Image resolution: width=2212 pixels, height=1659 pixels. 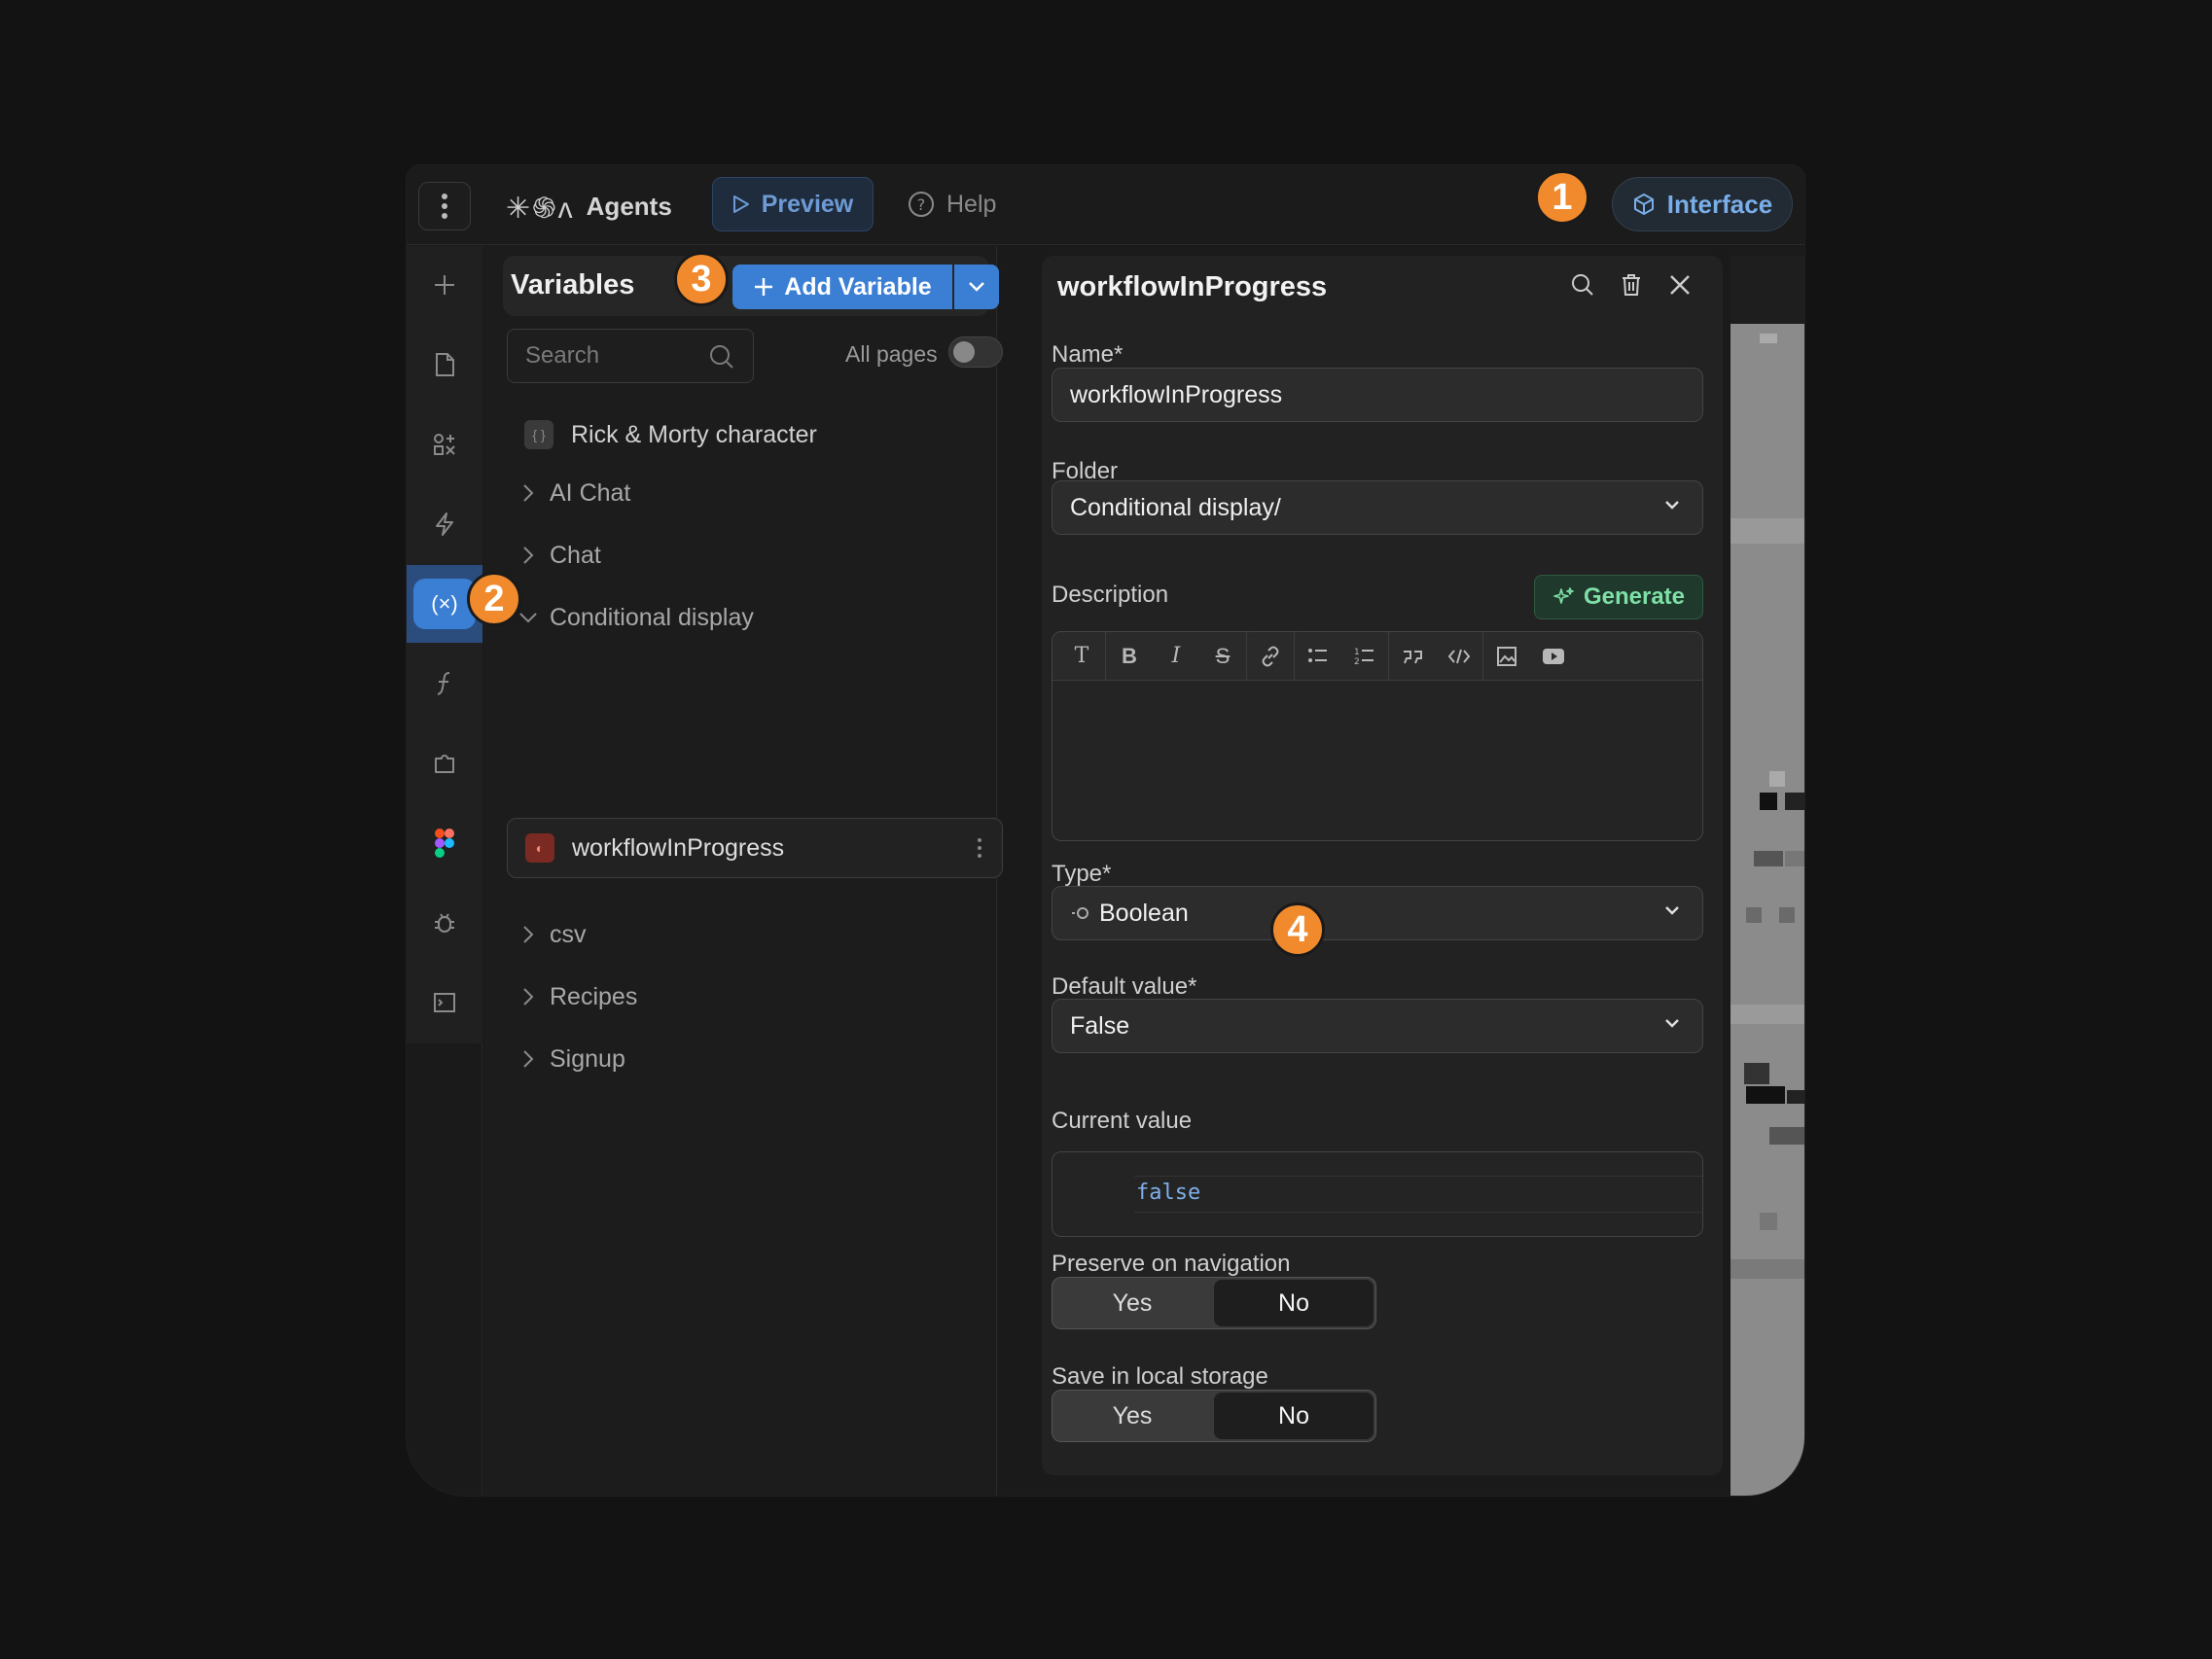 I want to click on help-button: ? Help, so click(x=952, y=204).